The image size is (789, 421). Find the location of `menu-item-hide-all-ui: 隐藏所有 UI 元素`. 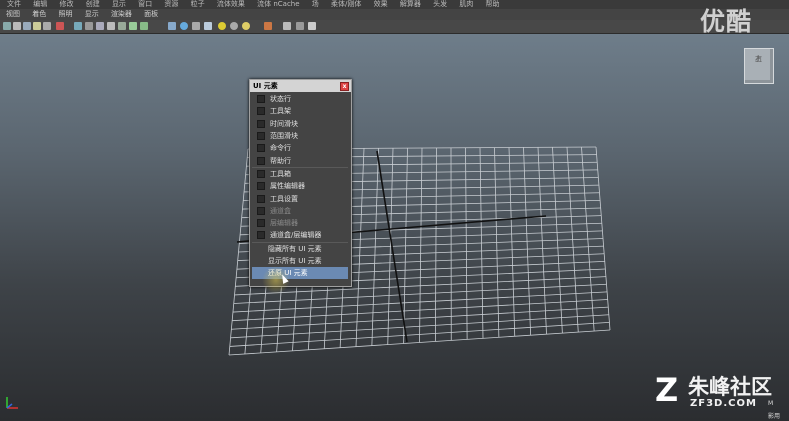

menu-item-hide-all-ui: 隐藏所有 UI 元素 is located at coordinates (300, 248).